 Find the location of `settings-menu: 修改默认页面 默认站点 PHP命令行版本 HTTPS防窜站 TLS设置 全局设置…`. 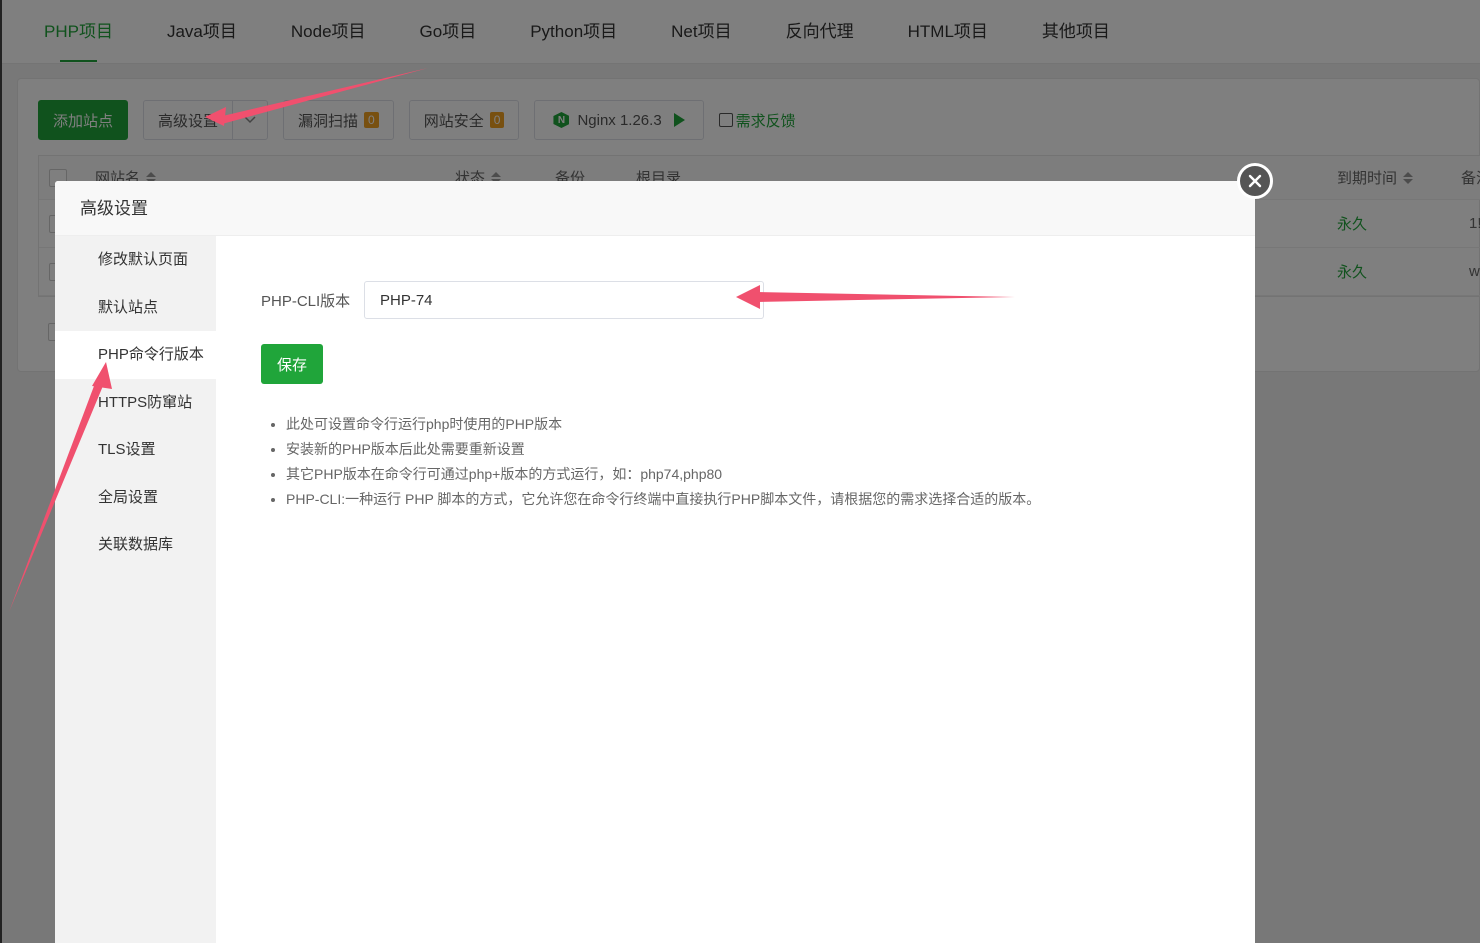

settings-menu: 修改默认页面 默认站点 PHP命令行版本 HTTPS防窜站 TLS设置 全局设置… is located at coordinates (135, 589).